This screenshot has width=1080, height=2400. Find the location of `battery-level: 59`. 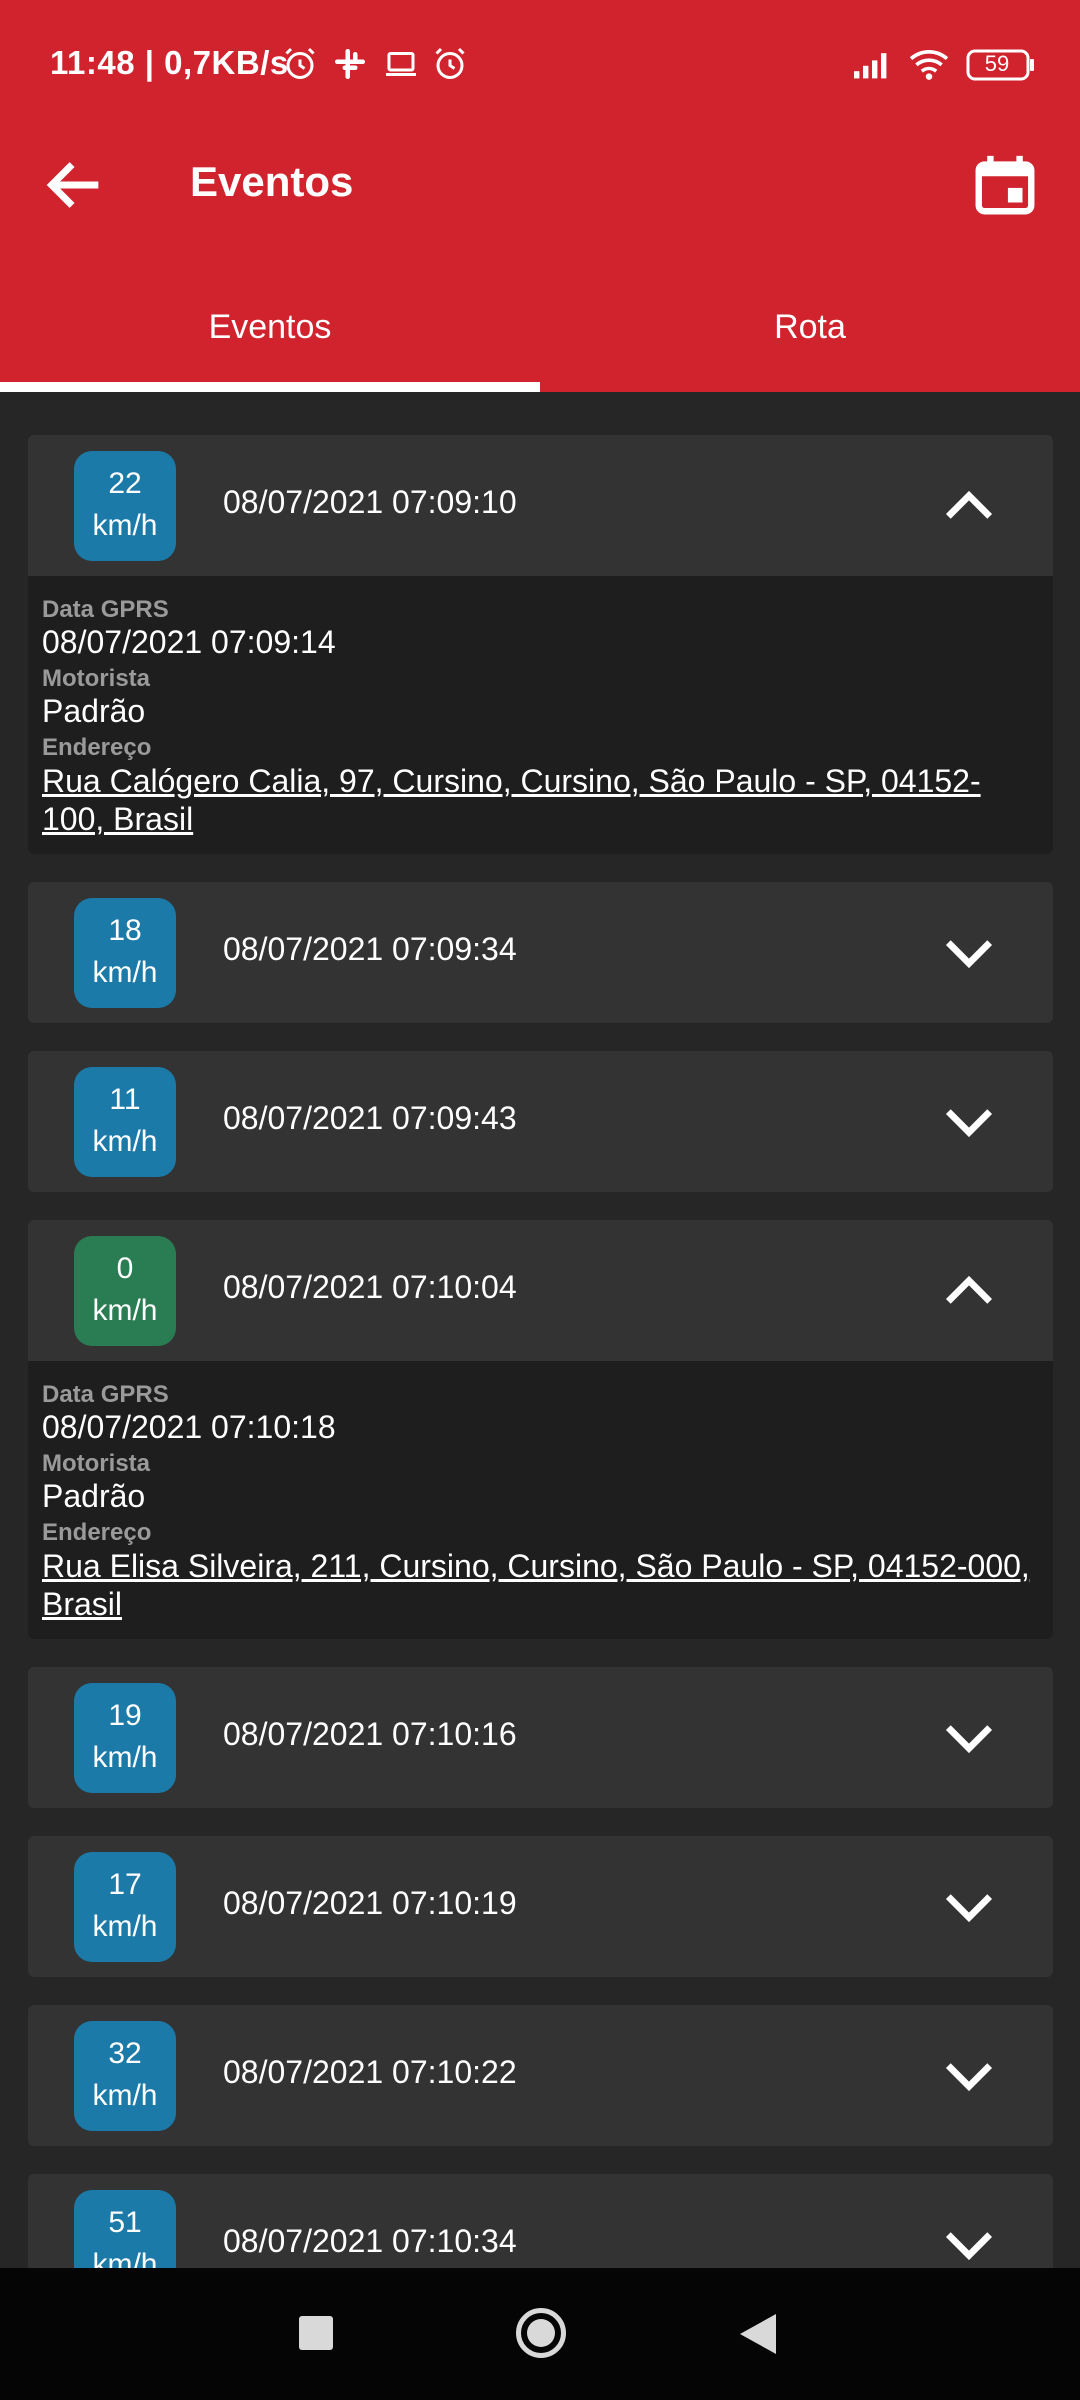

battery-level: 59 is located at coordinates (997, 63).